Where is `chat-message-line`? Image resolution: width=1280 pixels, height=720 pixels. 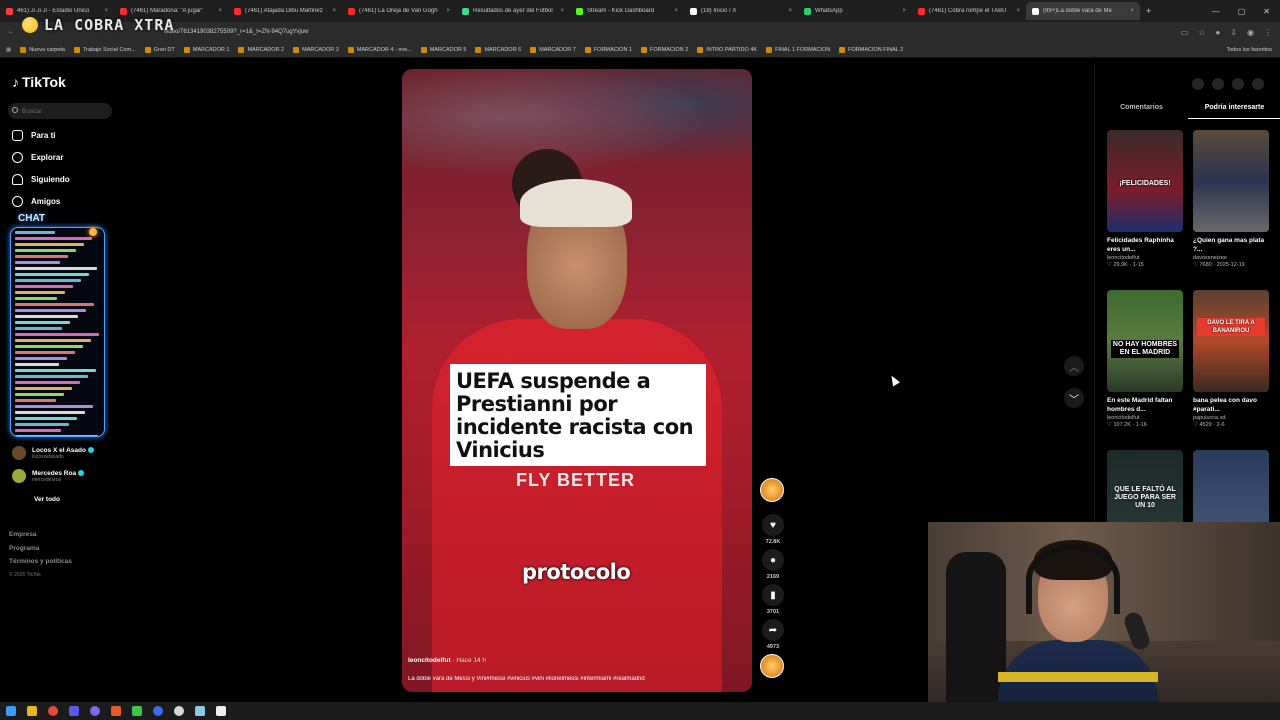 chat-message-line is located at coordinates (42, 424).